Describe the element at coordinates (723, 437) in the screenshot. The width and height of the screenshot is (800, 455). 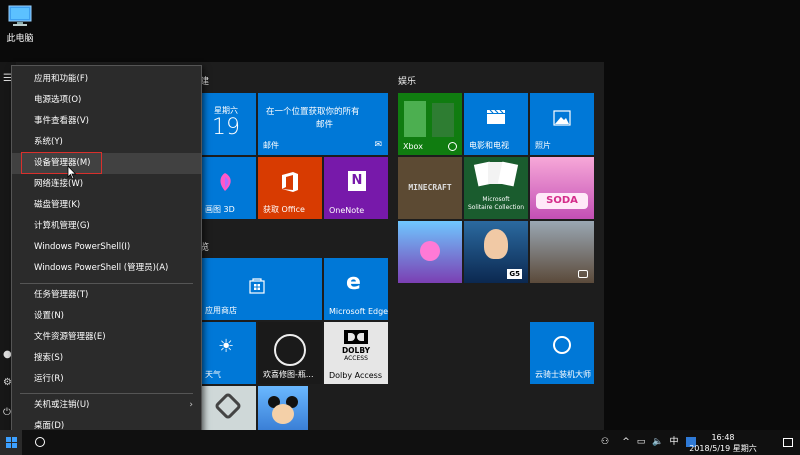
I see `clock-time: 16:48` at that location.